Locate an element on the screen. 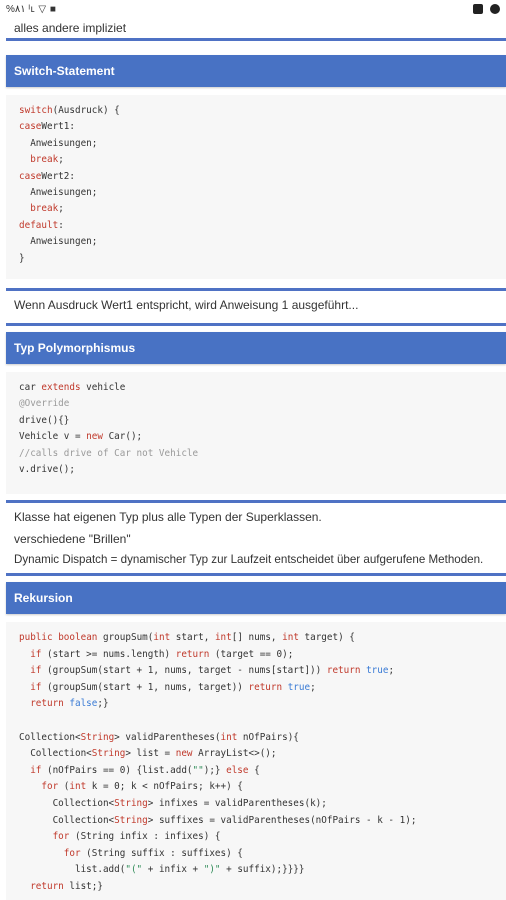 The height and width of the screenshot is (900, 506). code-token: k = 0; k < nOfPairs; k++) { is located at coordinates (164, 787).